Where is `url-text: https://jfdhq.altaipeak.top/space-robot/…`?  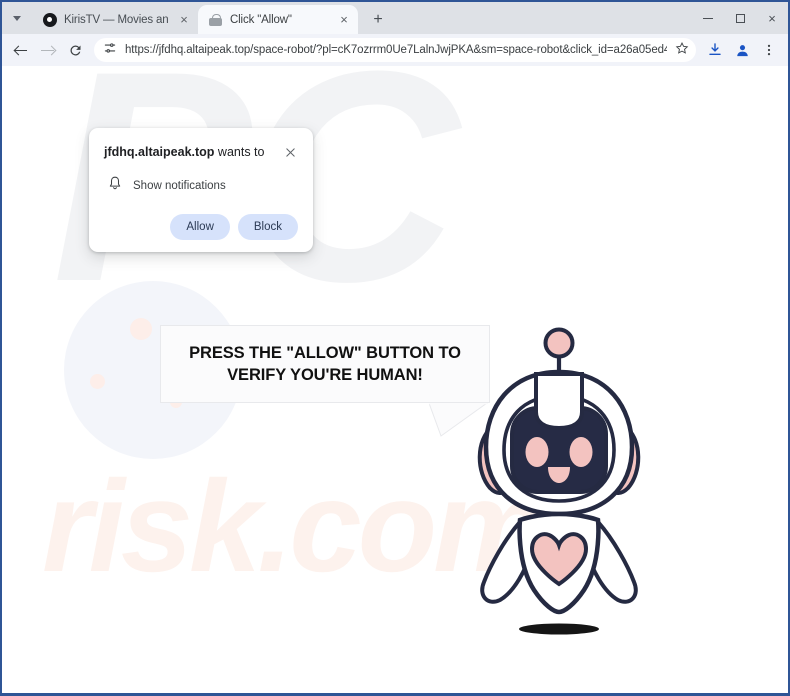
url-text: https://jfdhq.altaipeak.top/space-robot/… is located at coordinates (396, 50).